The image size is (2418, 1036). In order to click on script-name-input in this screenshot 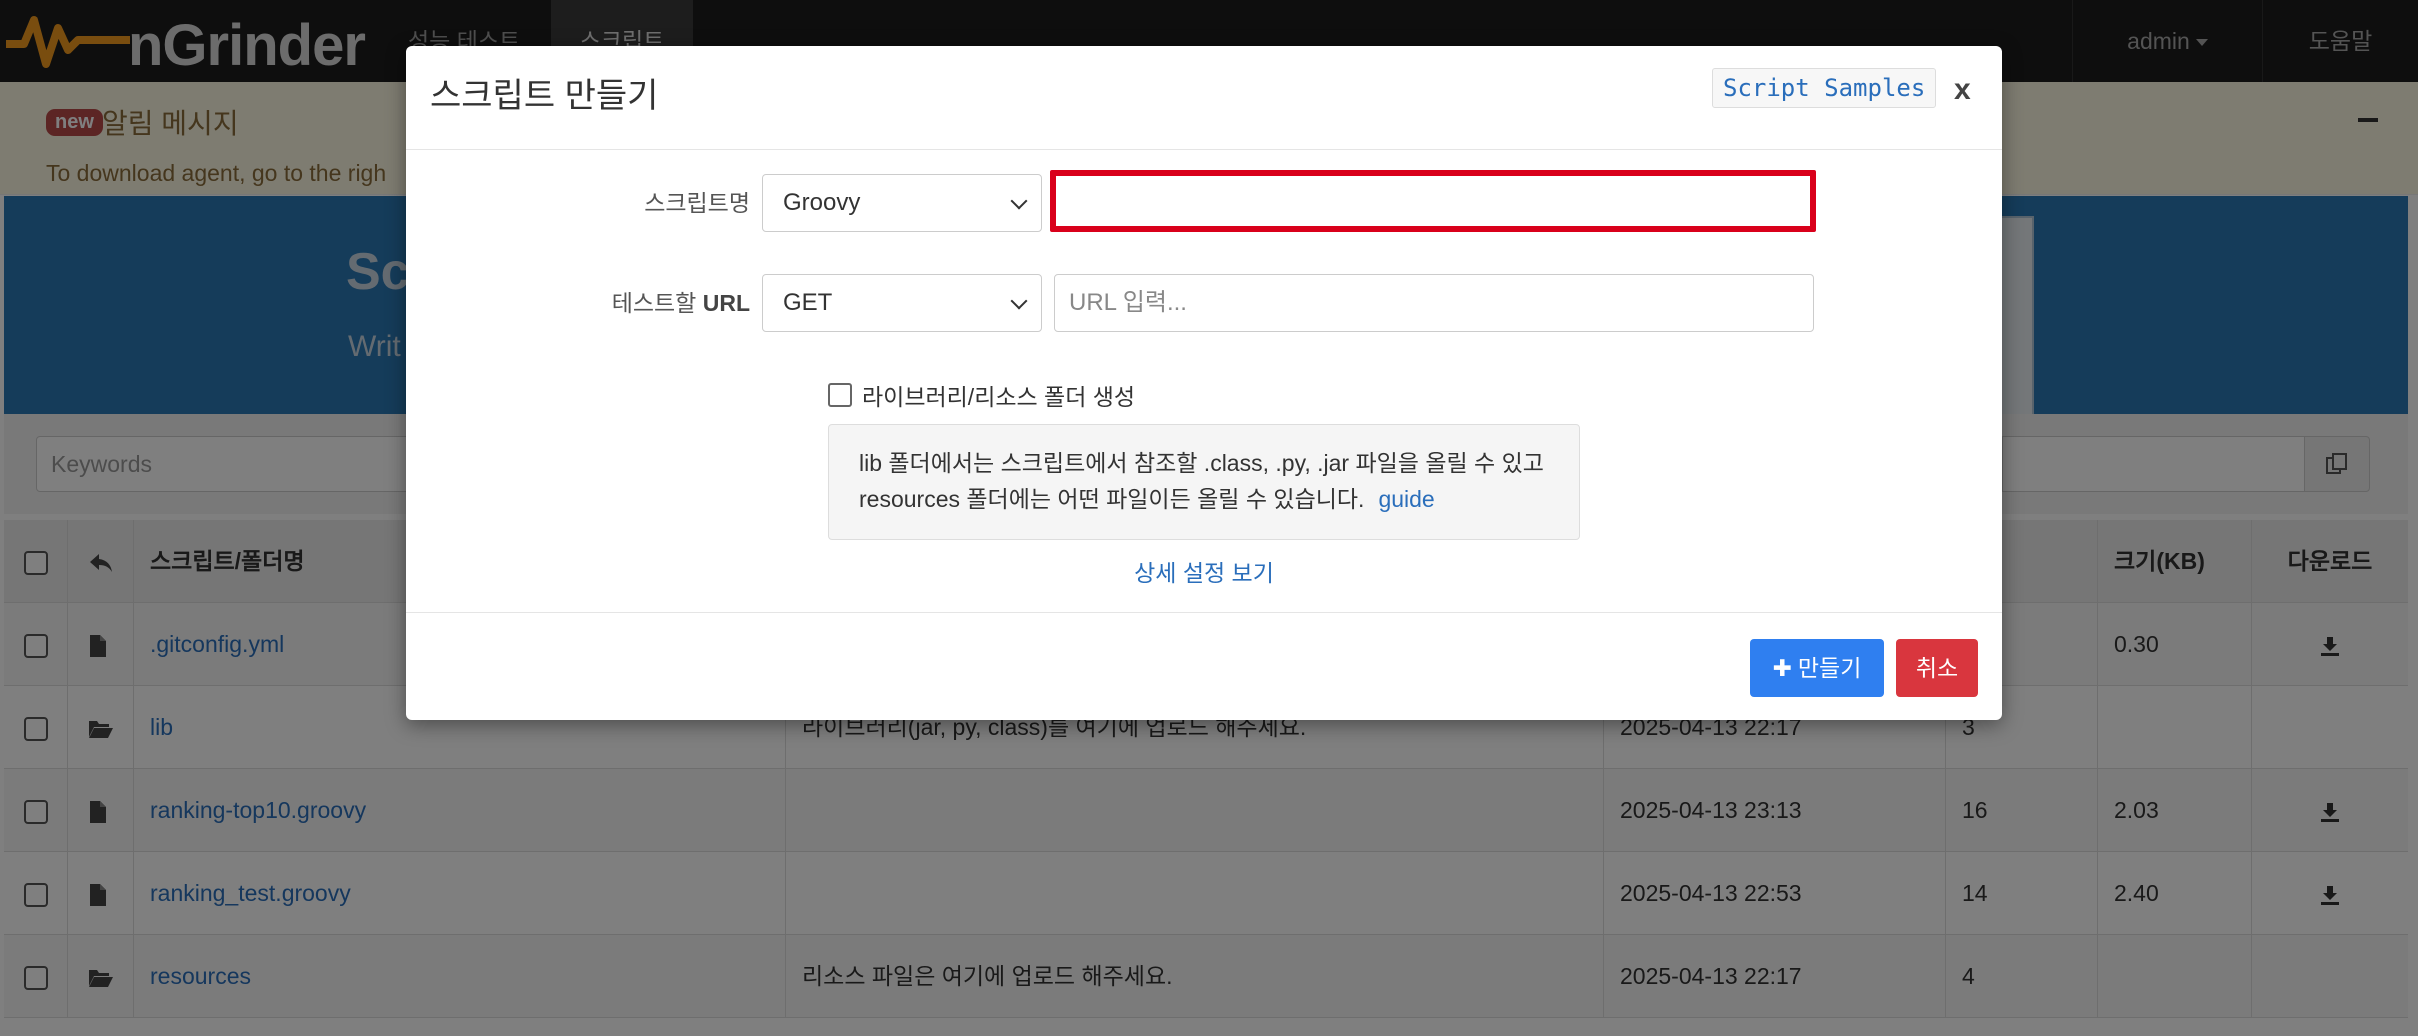, I will do `click(1433, 201)`.